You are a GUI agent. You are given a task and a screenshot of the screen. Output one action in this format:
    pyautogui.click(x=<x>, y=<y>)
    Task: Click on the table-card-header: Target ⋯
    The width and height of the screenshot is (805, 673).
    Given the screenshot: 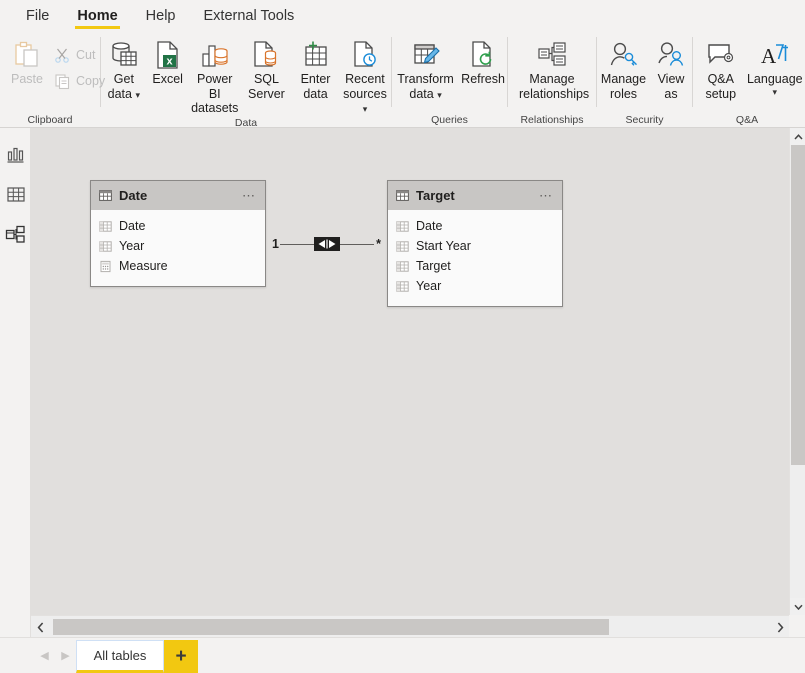 What is the action you would take?
    pyautogui.click(x=475, y=195)
    